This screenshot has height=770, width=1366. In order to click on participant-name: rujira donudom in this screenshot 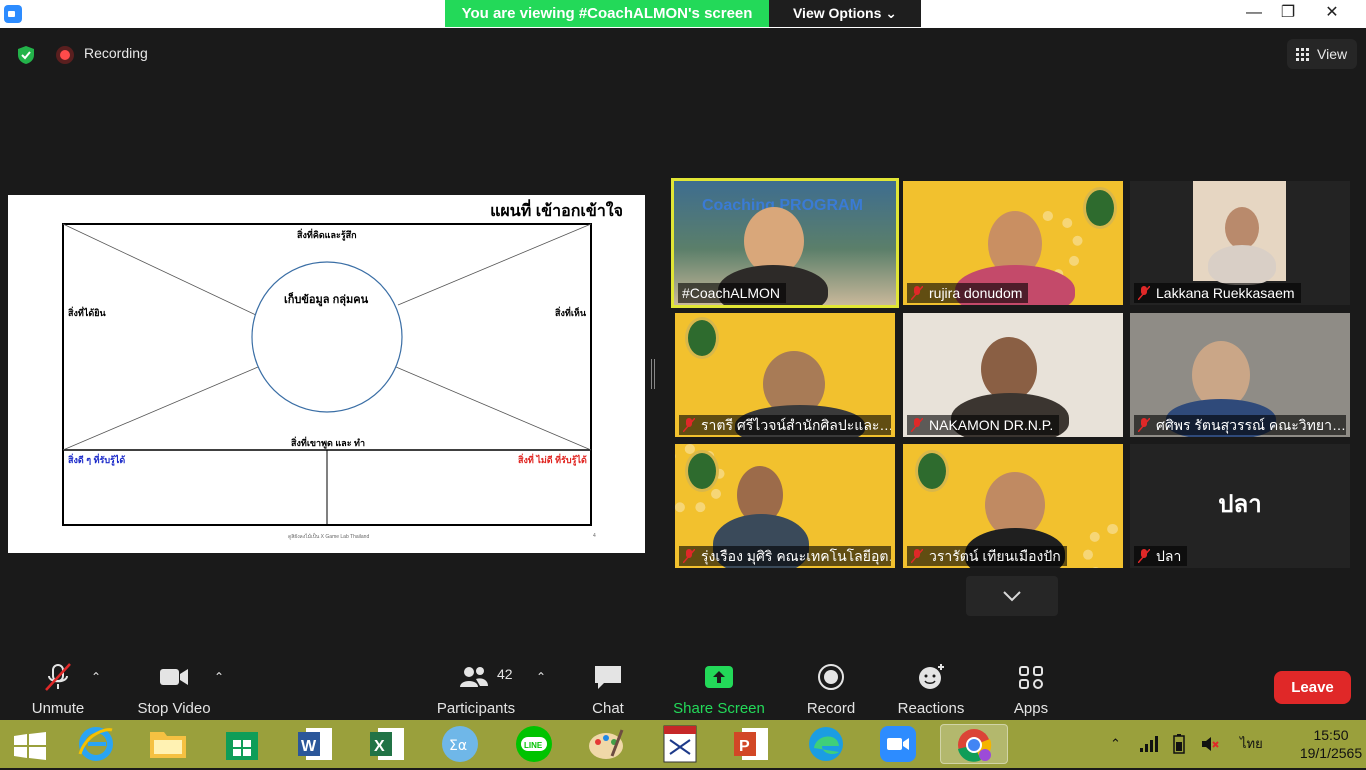, I will do `click(968, 293)`.